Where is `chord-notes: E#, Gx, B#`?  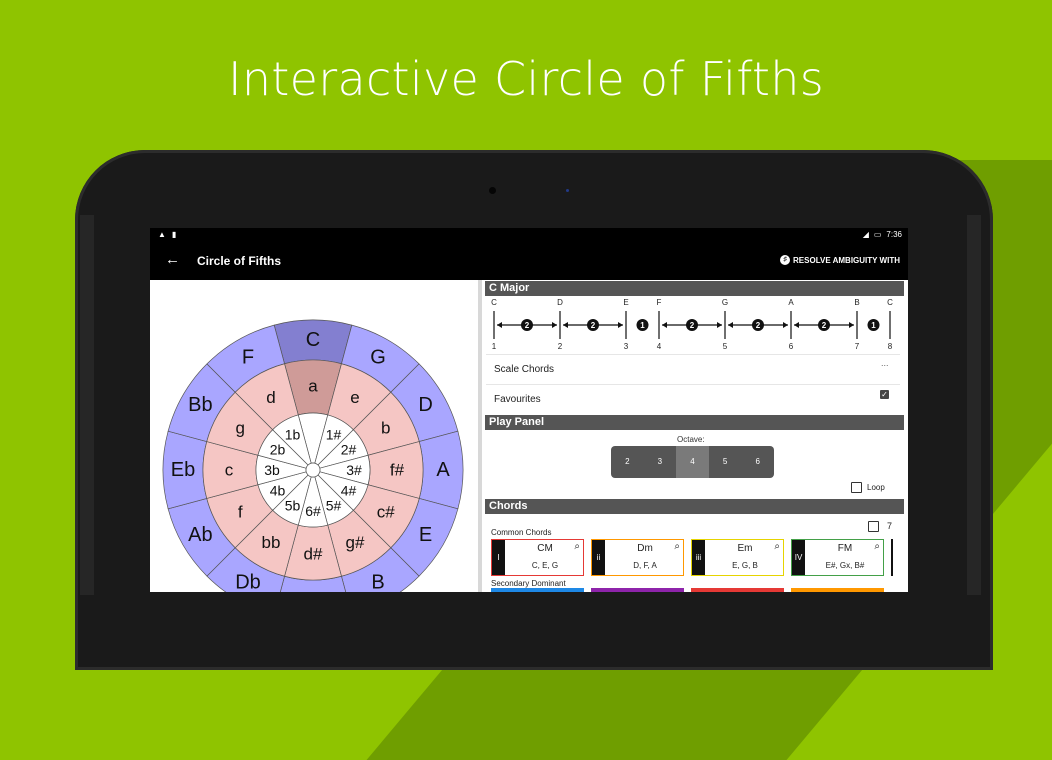 chord-notes: E#, Gx, B# is located at coordinates (845, 565).